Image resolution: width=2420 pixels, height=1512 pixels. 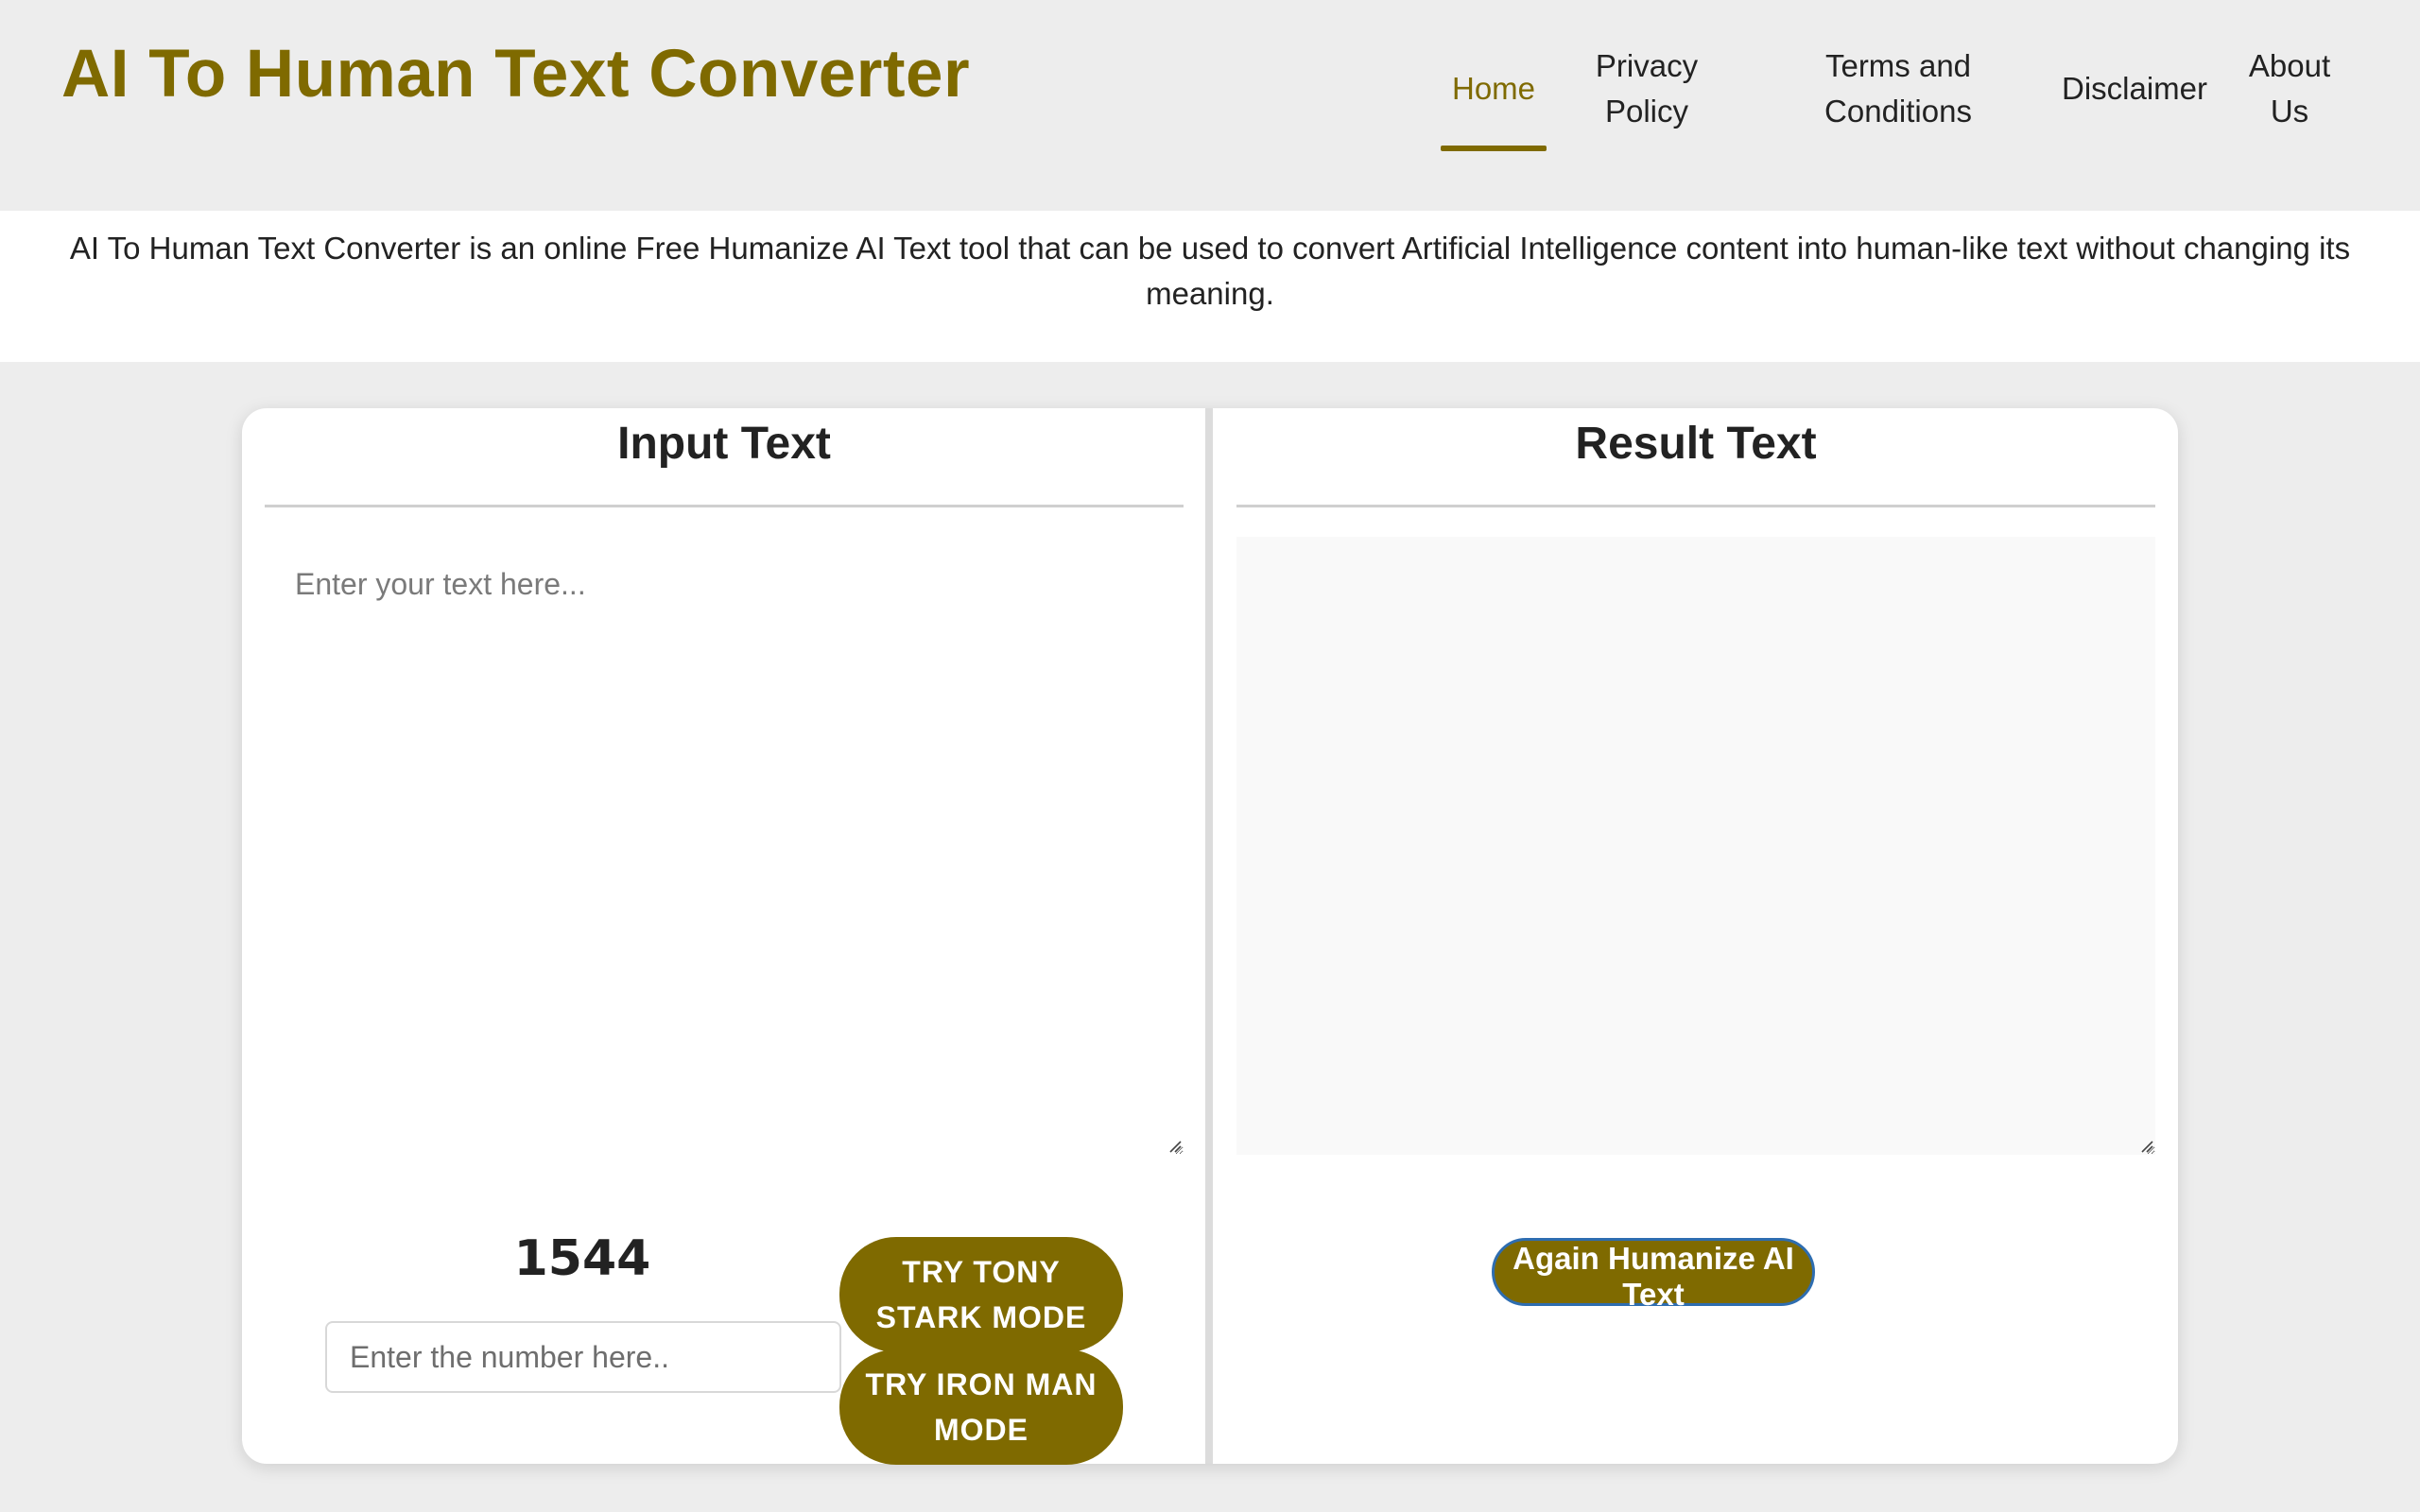 I want to click on nav-item-disclaimer: Disclaimer, so click(x=2134, y=89).